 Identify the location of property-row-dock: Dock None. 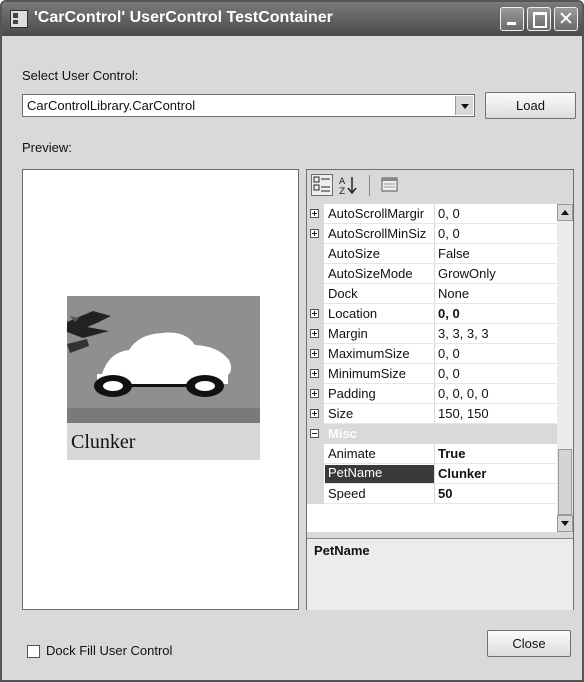
(432, 294).